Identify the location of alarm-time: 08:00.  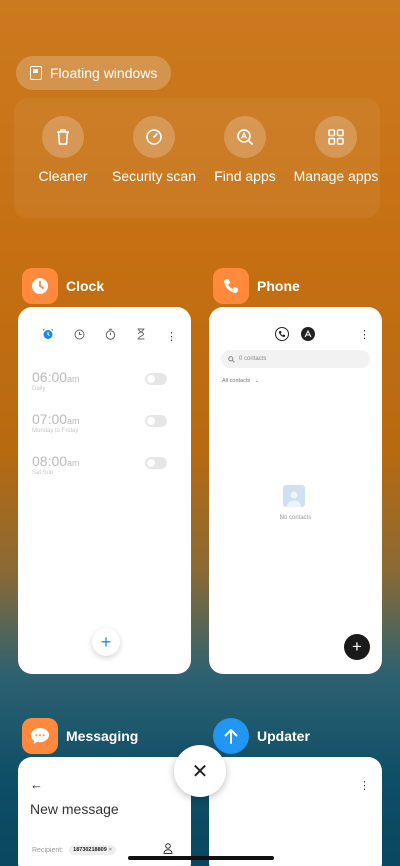
(50, 461).